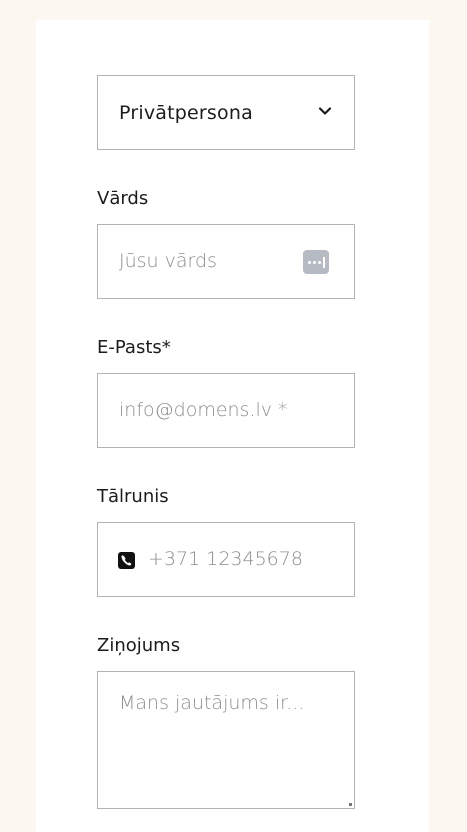 The height and width of the screenshot is (832, 467). Describe the element at coordinates (134, 347) in the screenshot. I see `email-label: E-Pasts*` at that location.